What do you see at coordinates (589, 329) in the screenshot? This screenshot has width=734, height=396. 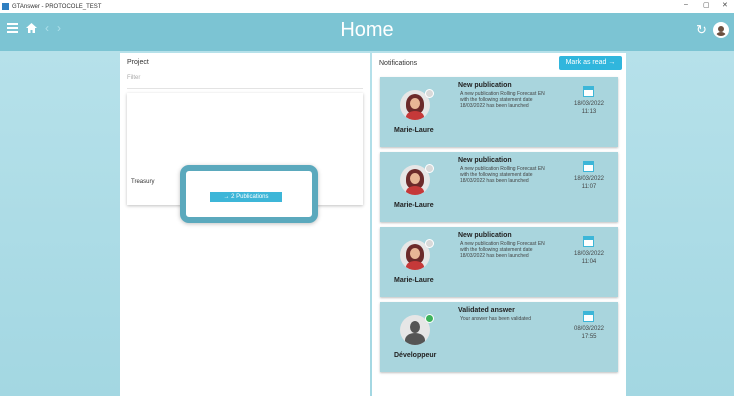 I see `notification-date: 08/03/2022` at bounding box center [589, 329].